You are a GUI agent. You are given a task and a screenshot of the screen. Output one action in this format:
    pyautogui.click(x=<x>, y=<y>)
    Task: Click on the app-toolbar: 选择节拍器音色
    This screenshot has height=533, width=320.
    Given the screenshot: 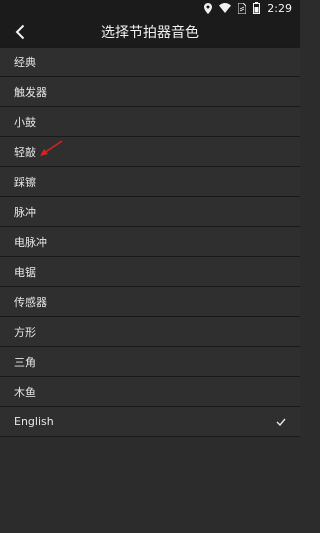 What is the action you would take?
    pyautogui.click(x=150, y=31)
    